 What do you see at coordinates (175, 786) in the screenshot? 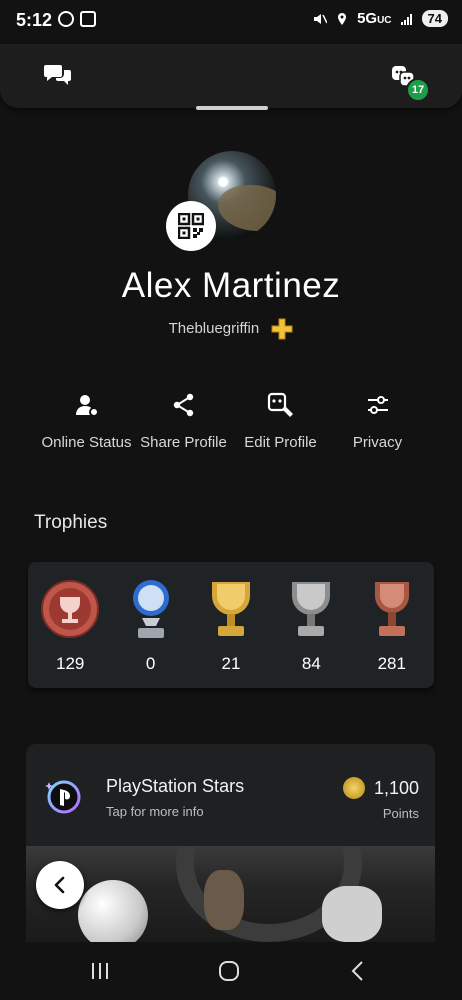
I see `stars-title: PlayStation Stars` at bounding box center [175, 786].